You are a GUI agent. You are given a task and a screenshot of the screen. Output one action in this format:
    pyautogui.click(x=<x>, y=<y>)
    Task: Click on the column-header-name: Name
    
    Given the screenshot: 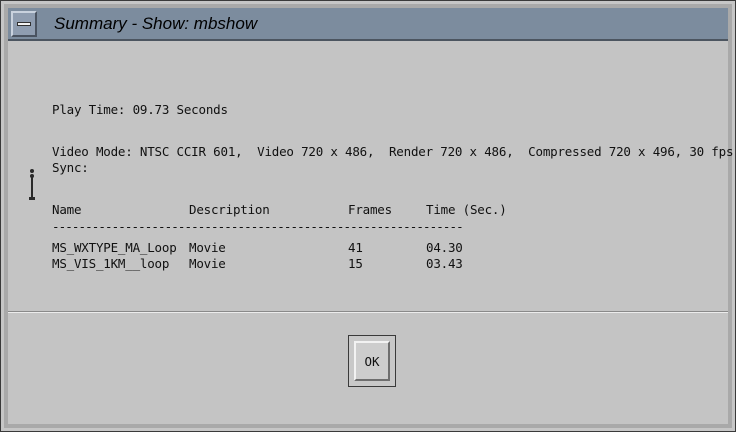 What is the action you would take?
    pyautogui.click(x=67, y=209)
    